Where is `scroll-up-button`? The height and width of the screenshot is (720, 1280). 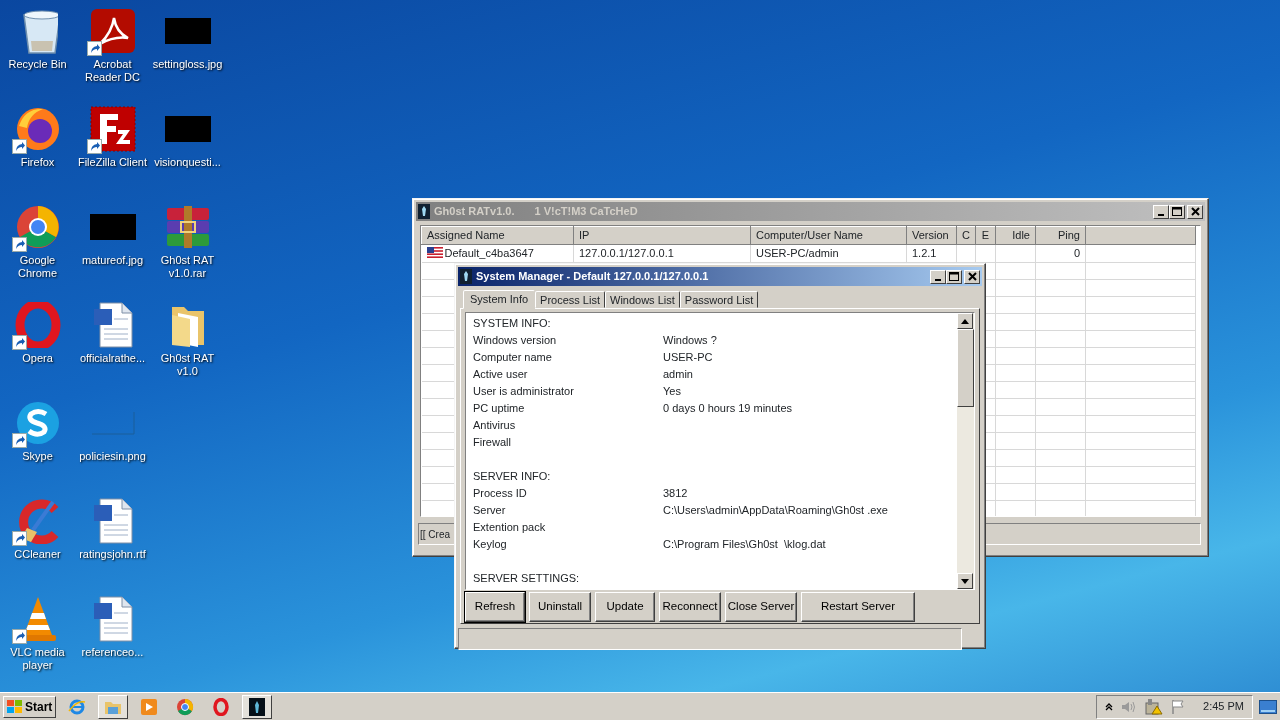 scroll-up-button is located at coordinates (965, 321).